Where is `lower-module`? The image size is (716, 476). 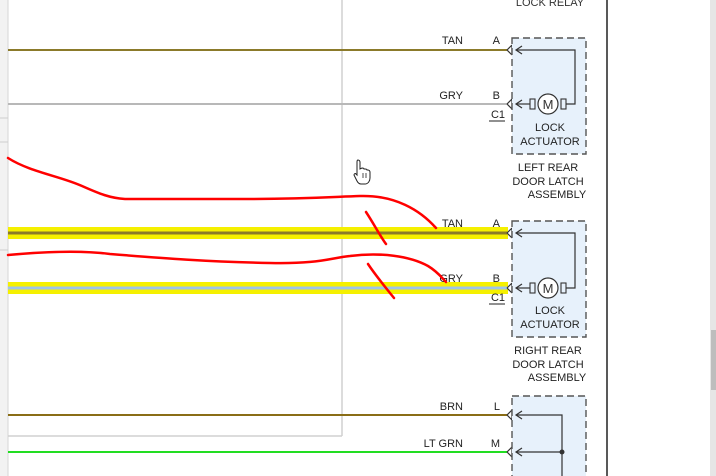 lower-module is located at coordinates (549, 435).